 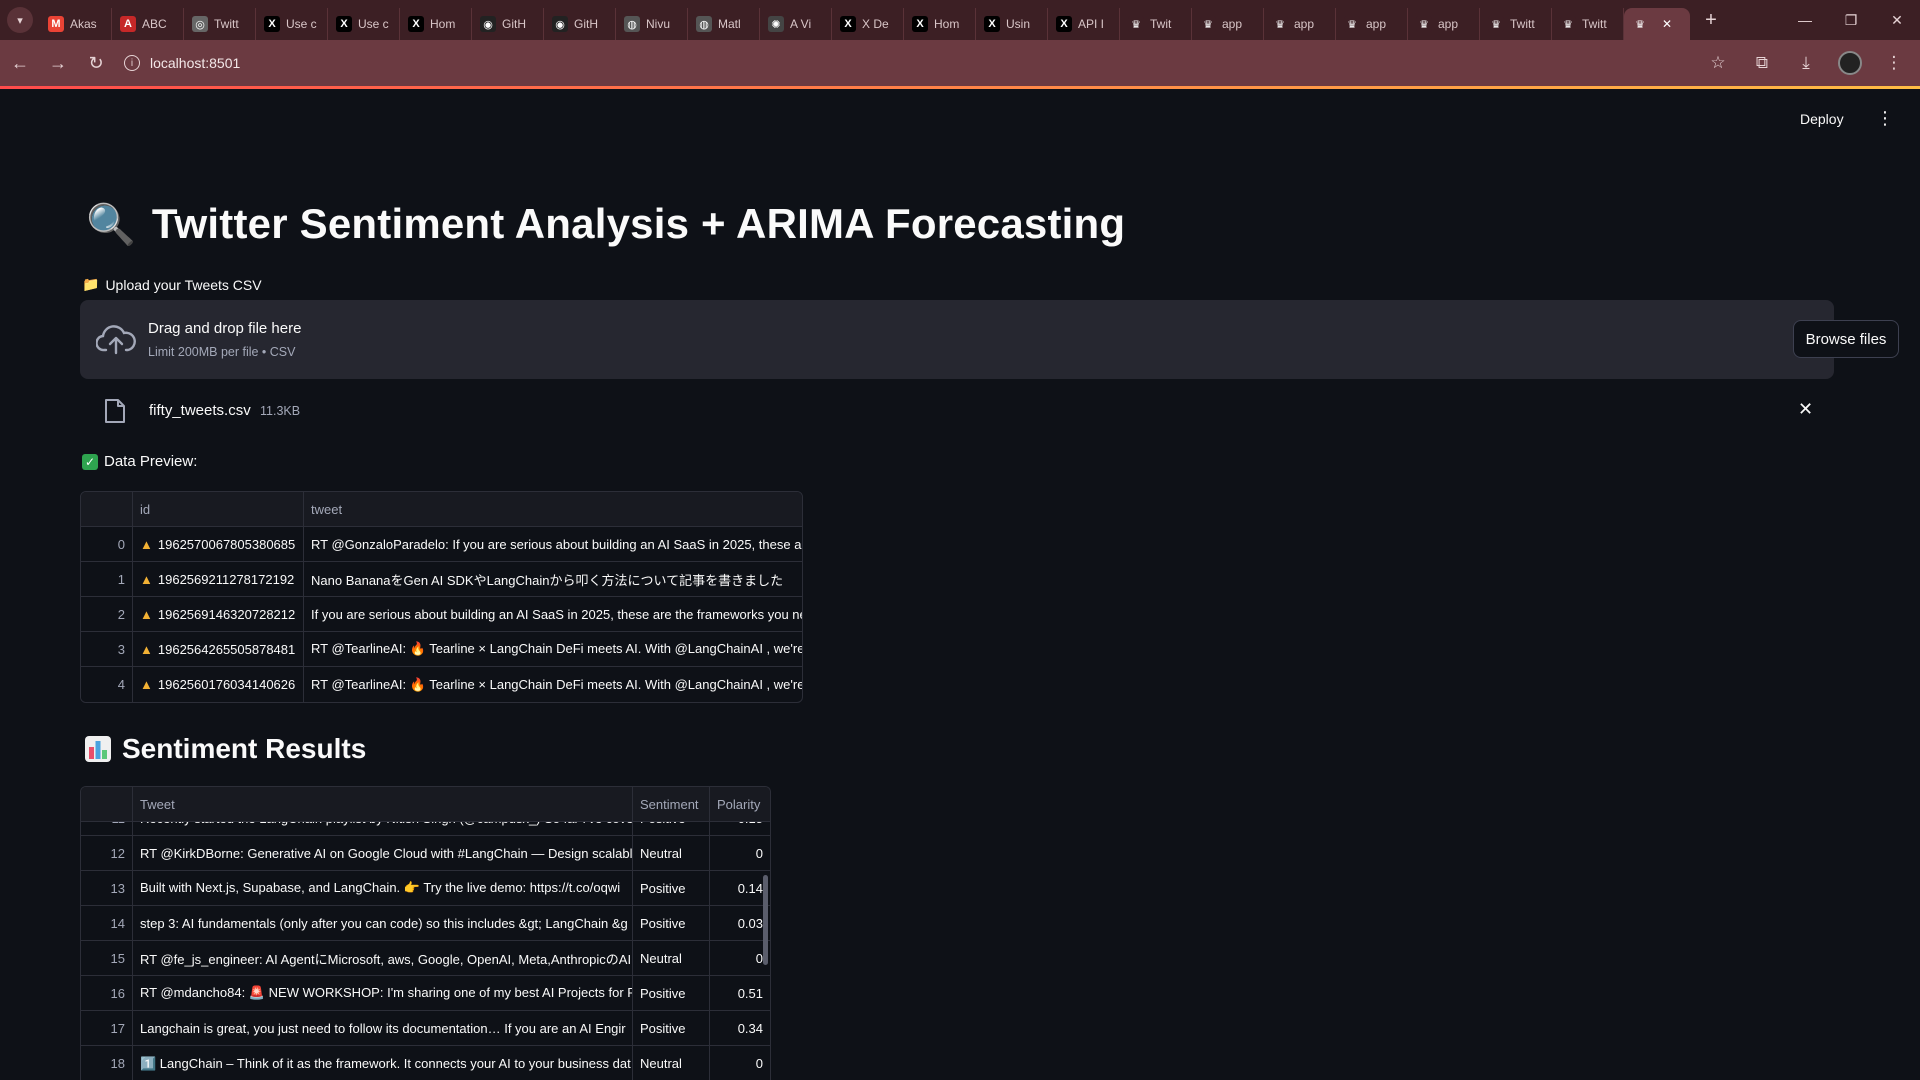 I want to click on app-menu-icon: ⋮, so click(x=1885, y=118).